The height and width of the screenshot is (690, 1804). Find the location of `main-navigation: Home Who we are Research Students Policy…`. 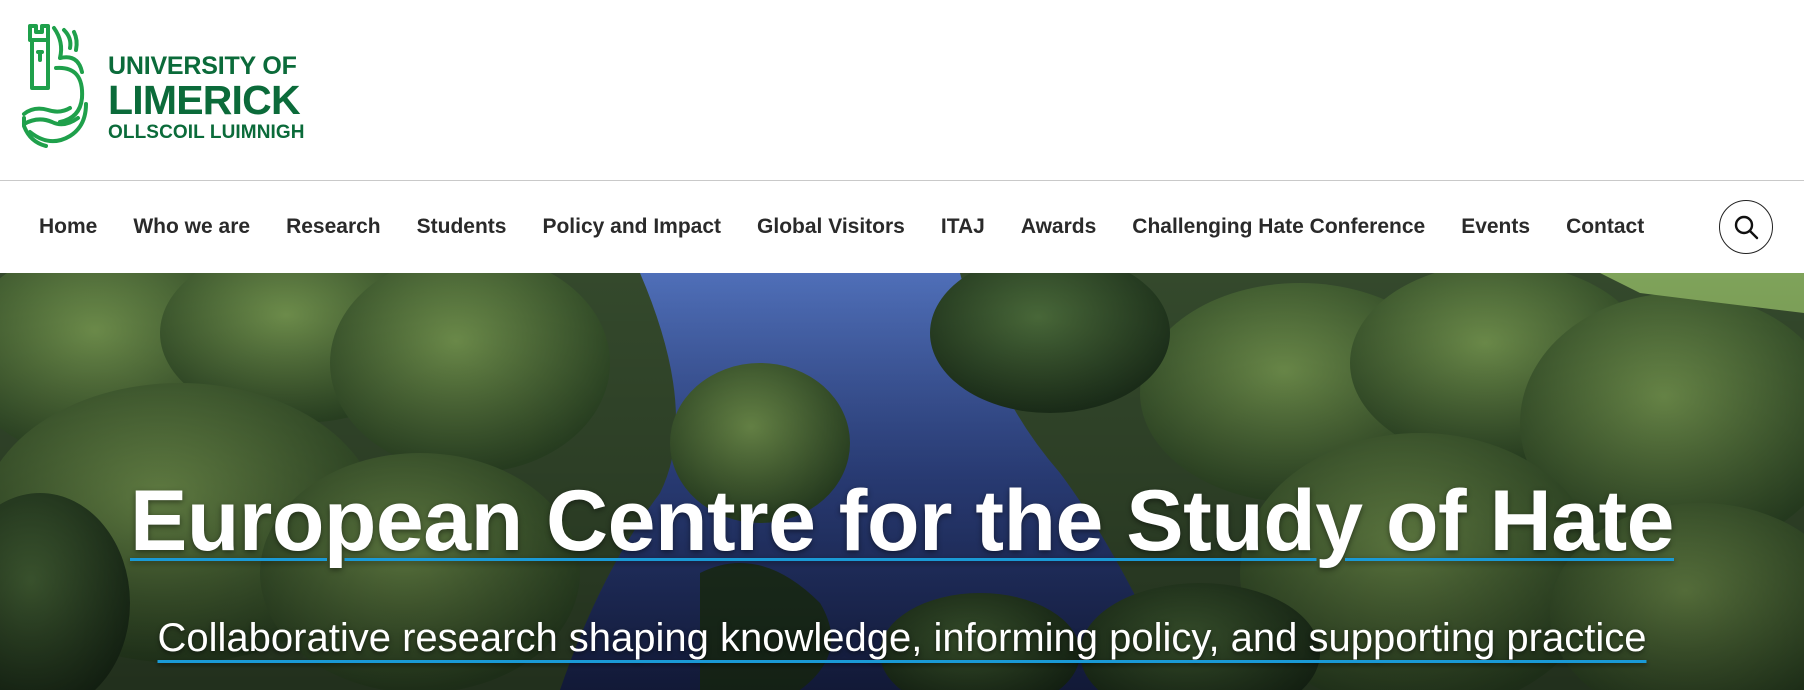

main-navigation: Home Who we are Research Students Policy… is located at coordinates (902, 227).